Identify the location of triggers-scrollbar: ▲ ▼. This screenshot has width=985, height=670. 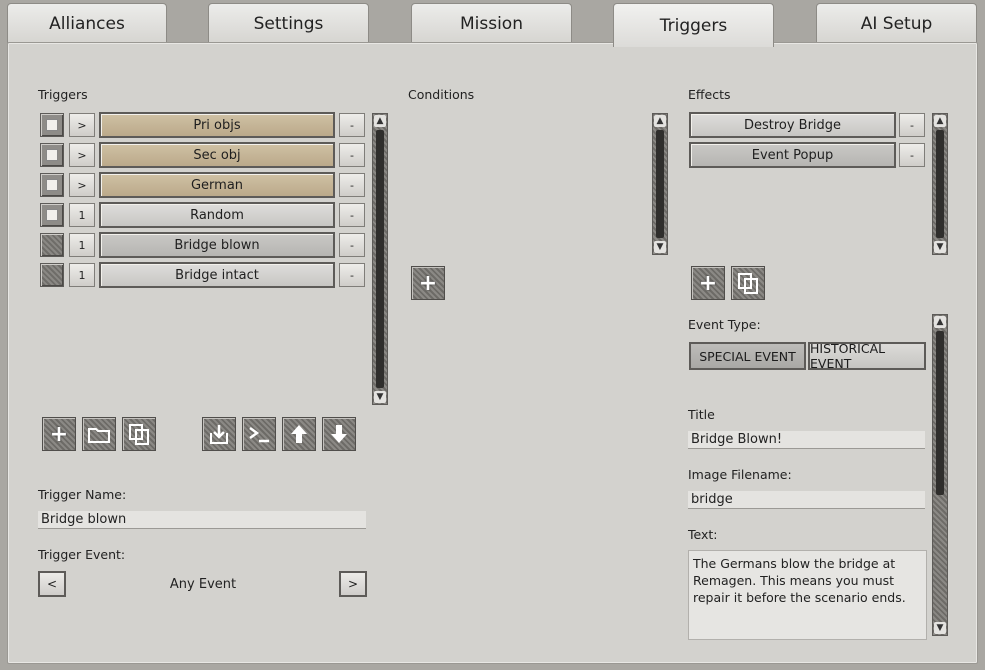
(380, 259).